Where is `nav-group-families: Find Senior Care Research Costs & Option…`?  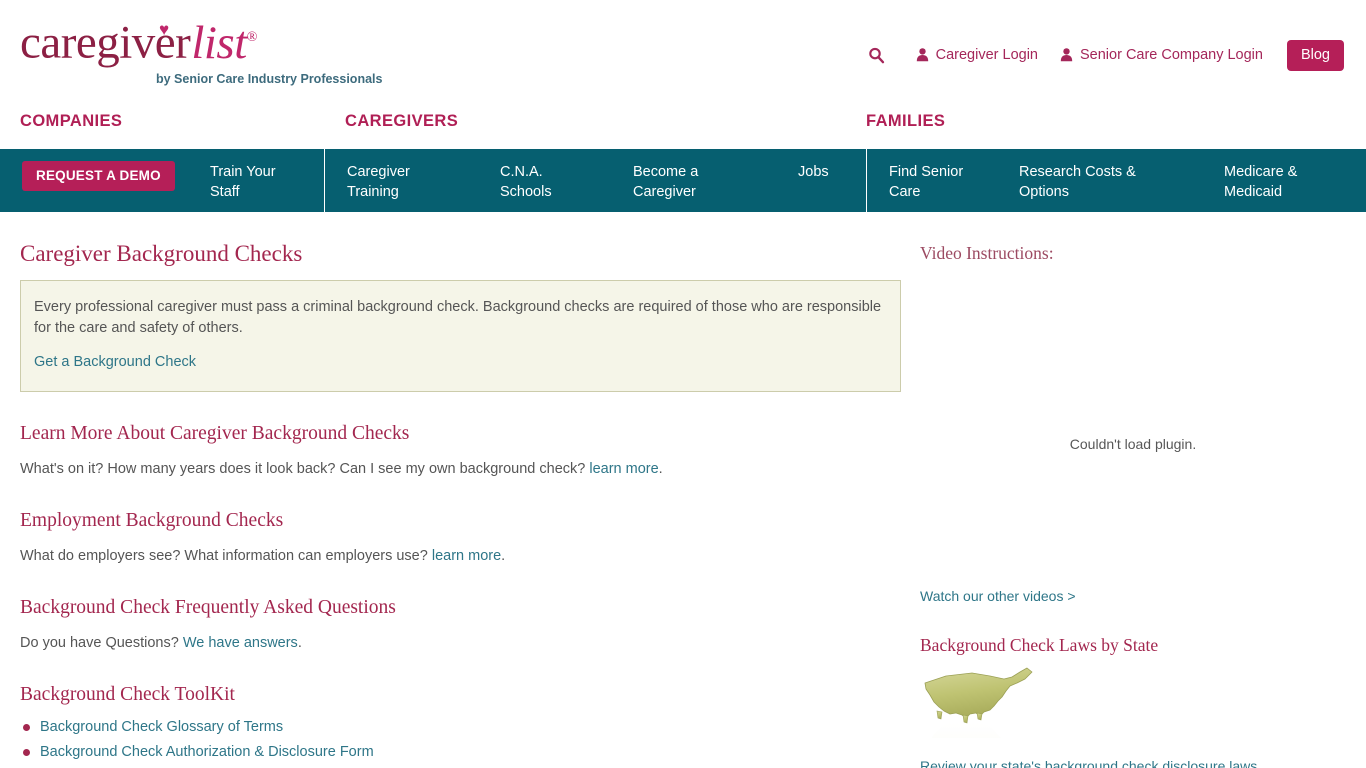 nav-group-families: Find Senior Care Research Costs & Option… is located at coordinates (1116, 180).